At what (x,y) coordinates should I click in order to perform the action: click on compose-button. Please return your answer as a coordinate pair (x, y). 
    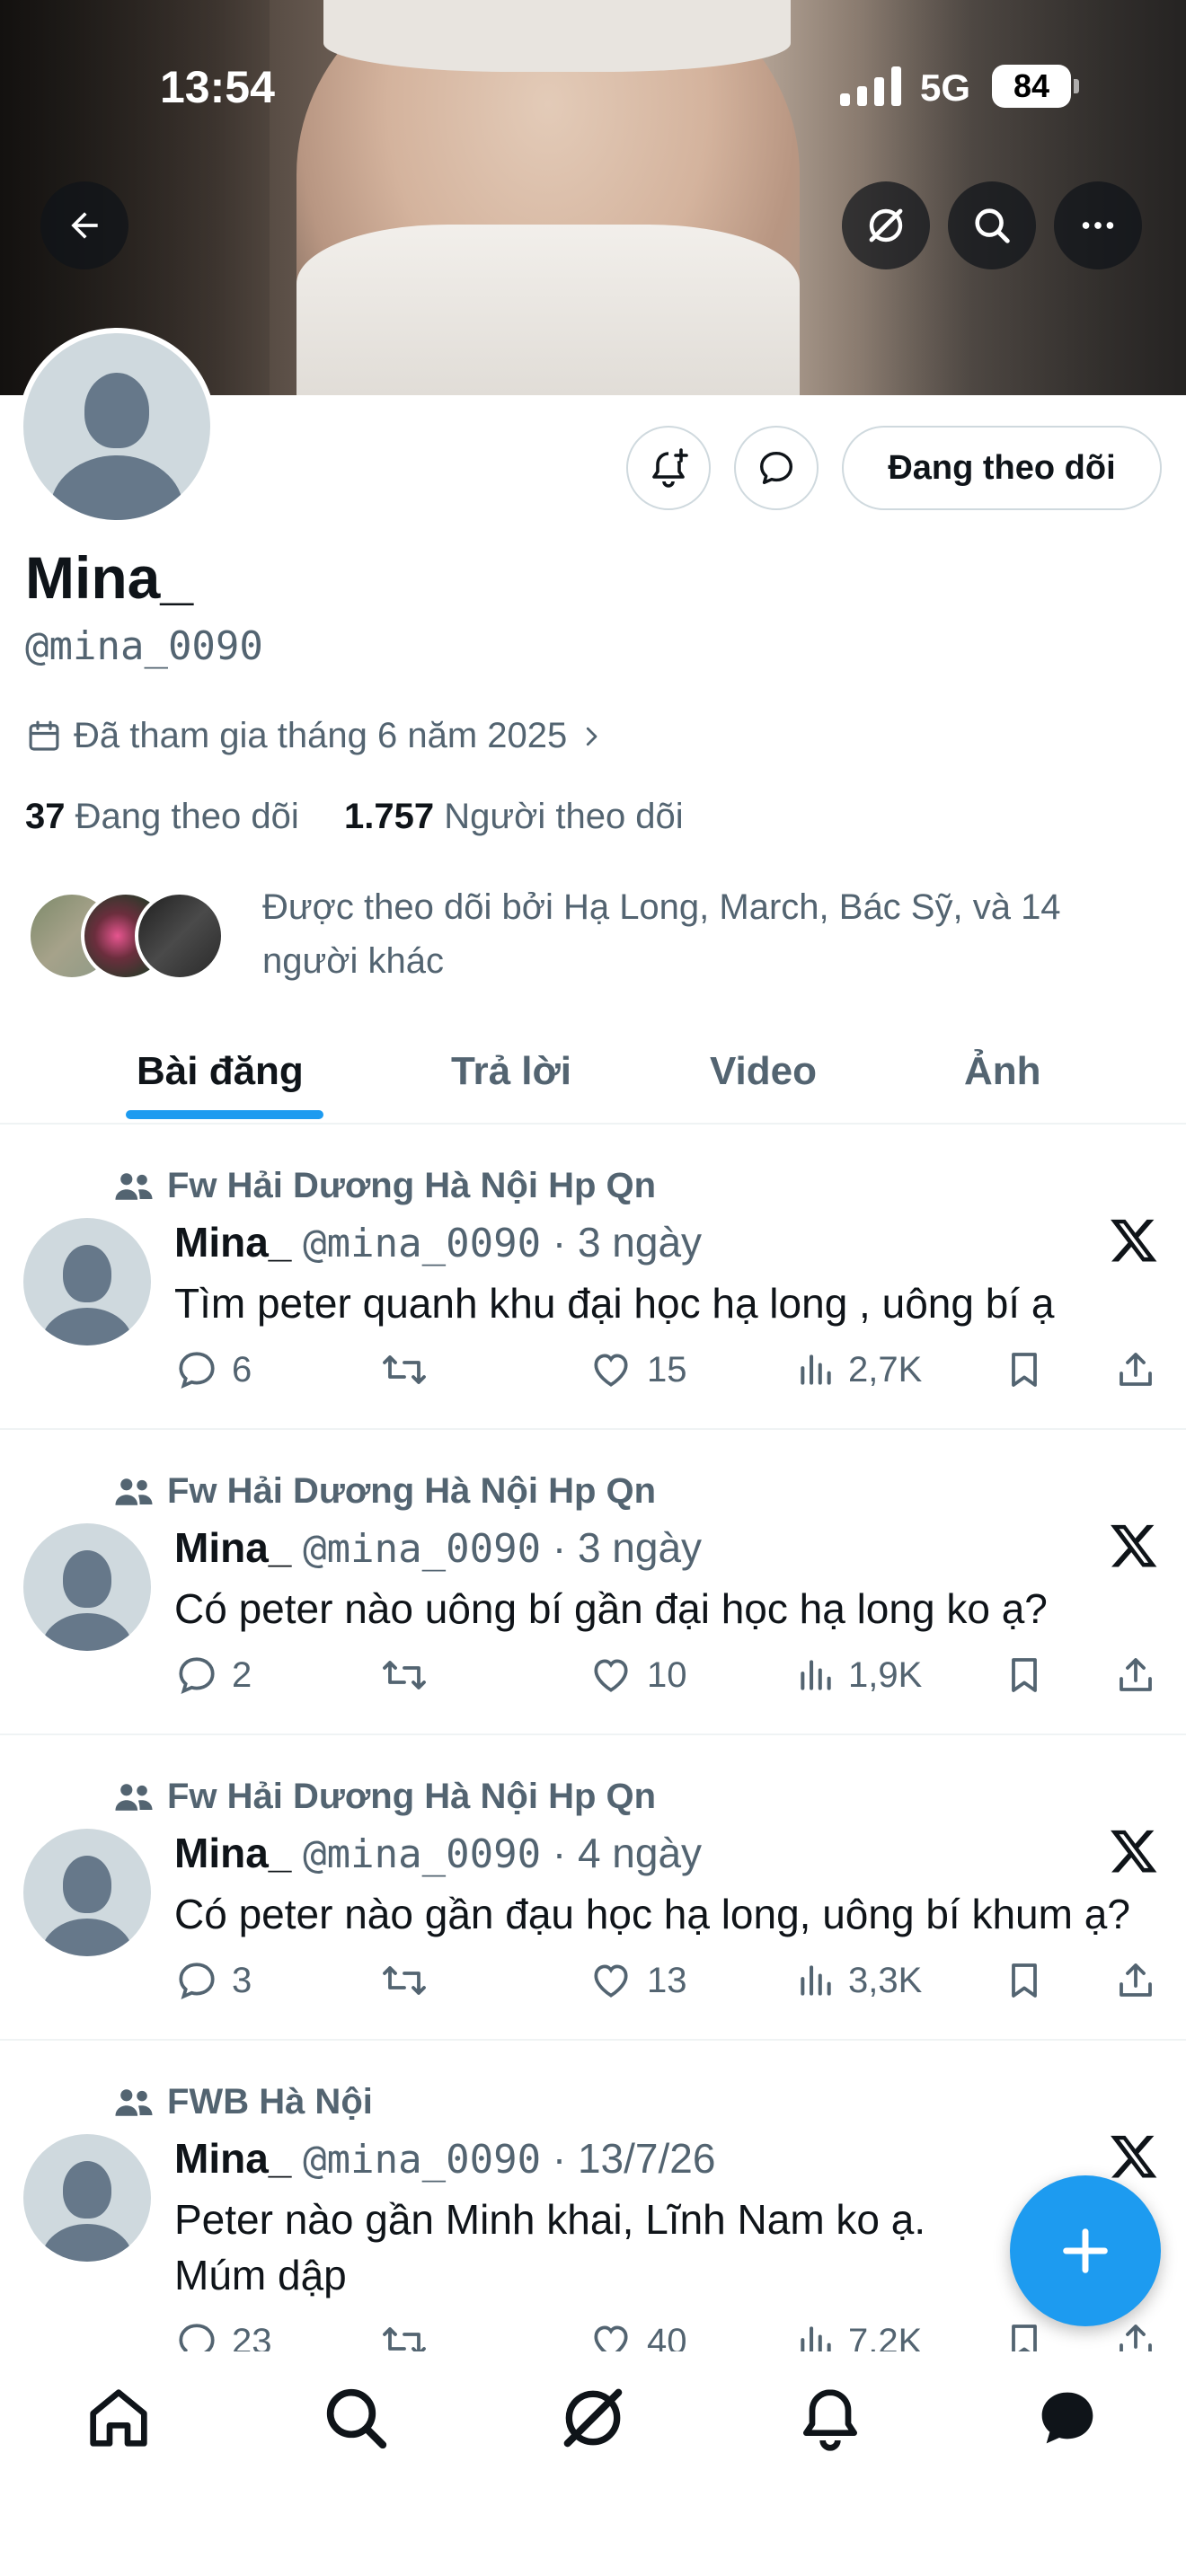
    Looking at the image, I should click on (1085, 2250).